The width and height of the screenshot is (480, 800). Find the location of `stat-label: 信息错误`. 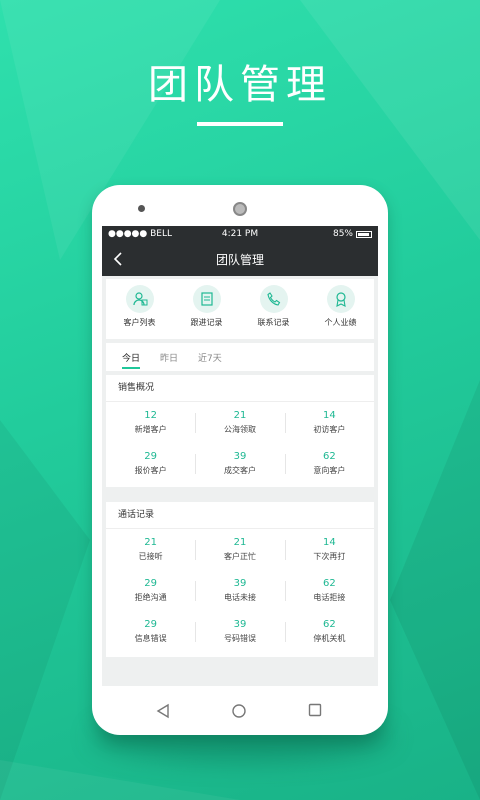

stat-label: 信息错误 is located at coordinates (150, 638).